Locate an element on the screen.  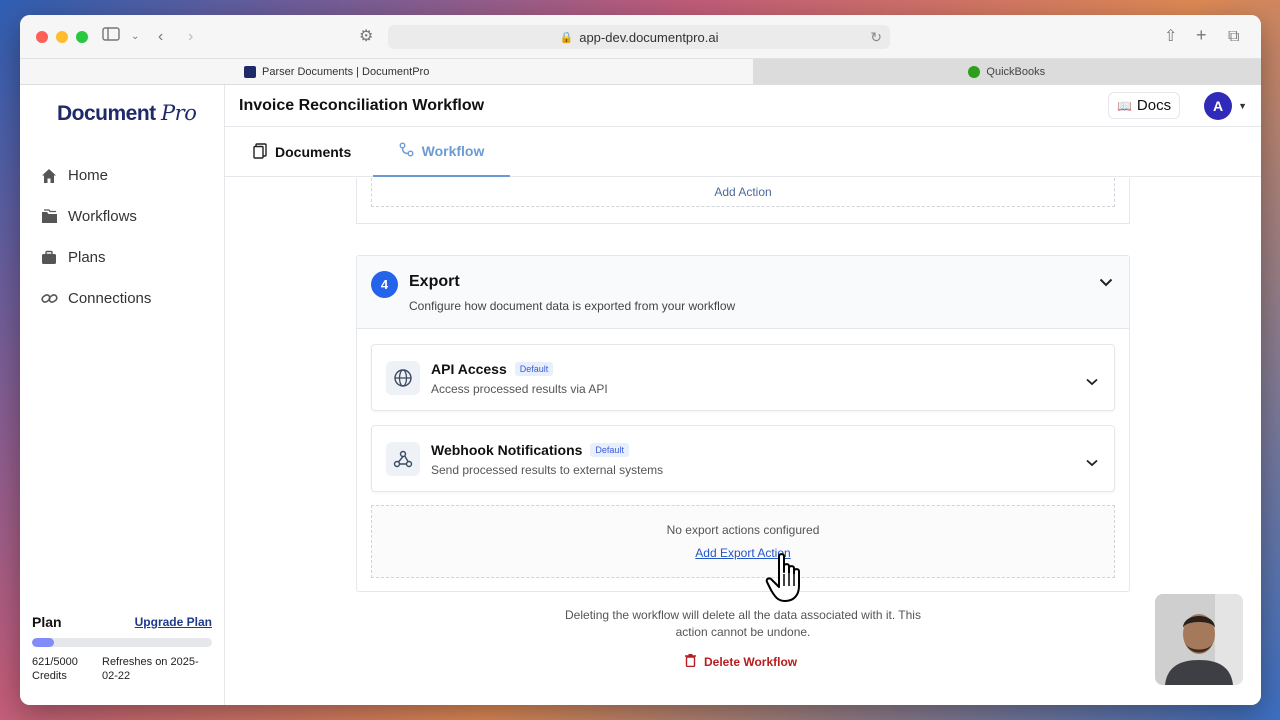
upgrade-plan-link: Upgrade Plan is located at coordinates (173, 622).